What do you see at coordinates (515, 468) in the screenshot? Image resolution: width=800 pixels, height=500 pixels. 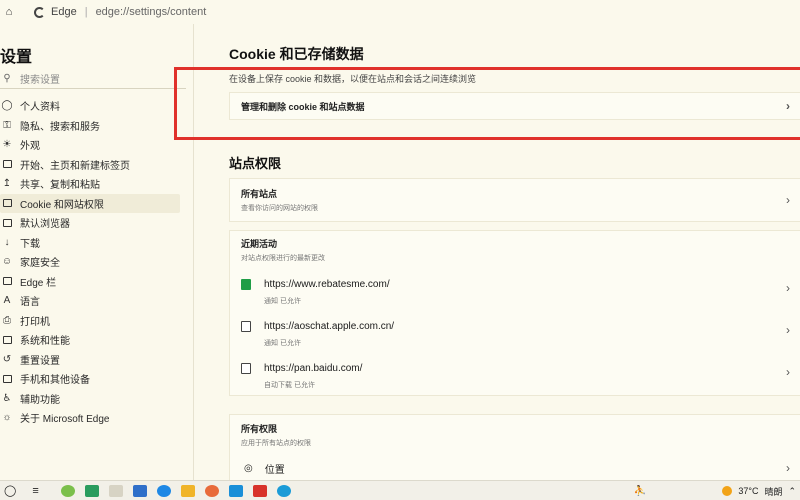 I see `permission-row-location: ◎ 位置 ›` at bounding box center [515, 468].